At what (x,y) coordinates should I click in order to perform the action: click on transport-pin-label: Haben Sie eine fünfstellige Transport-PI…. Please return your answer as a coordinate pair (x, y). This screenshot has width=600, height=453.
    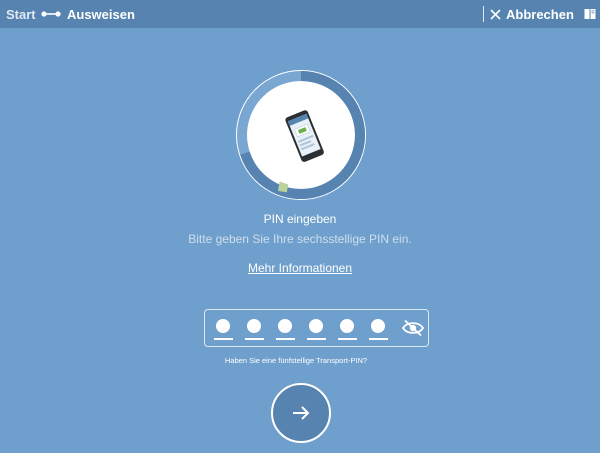
    Looking at the image, I should click on (296, 360).